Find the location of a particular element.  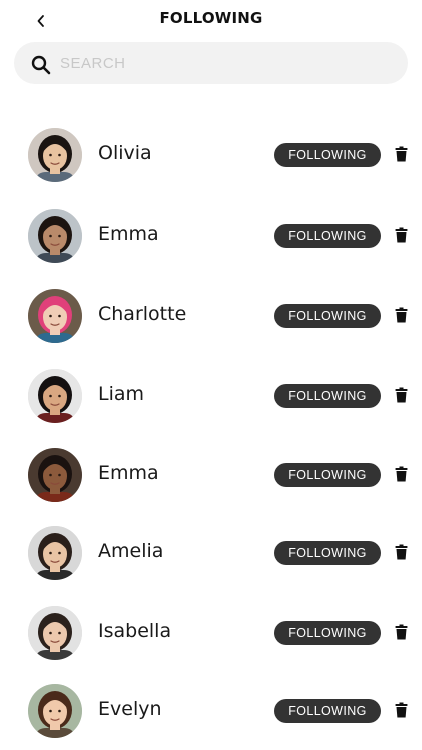

following-row: Olivia FOLLOWING is located at coordinates (211, 155).